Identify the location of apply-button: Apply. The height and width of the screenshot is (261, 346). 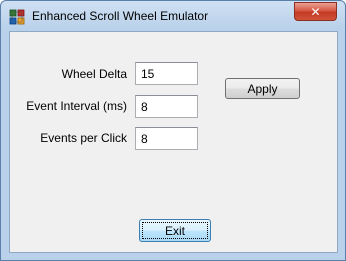
(262, 88).